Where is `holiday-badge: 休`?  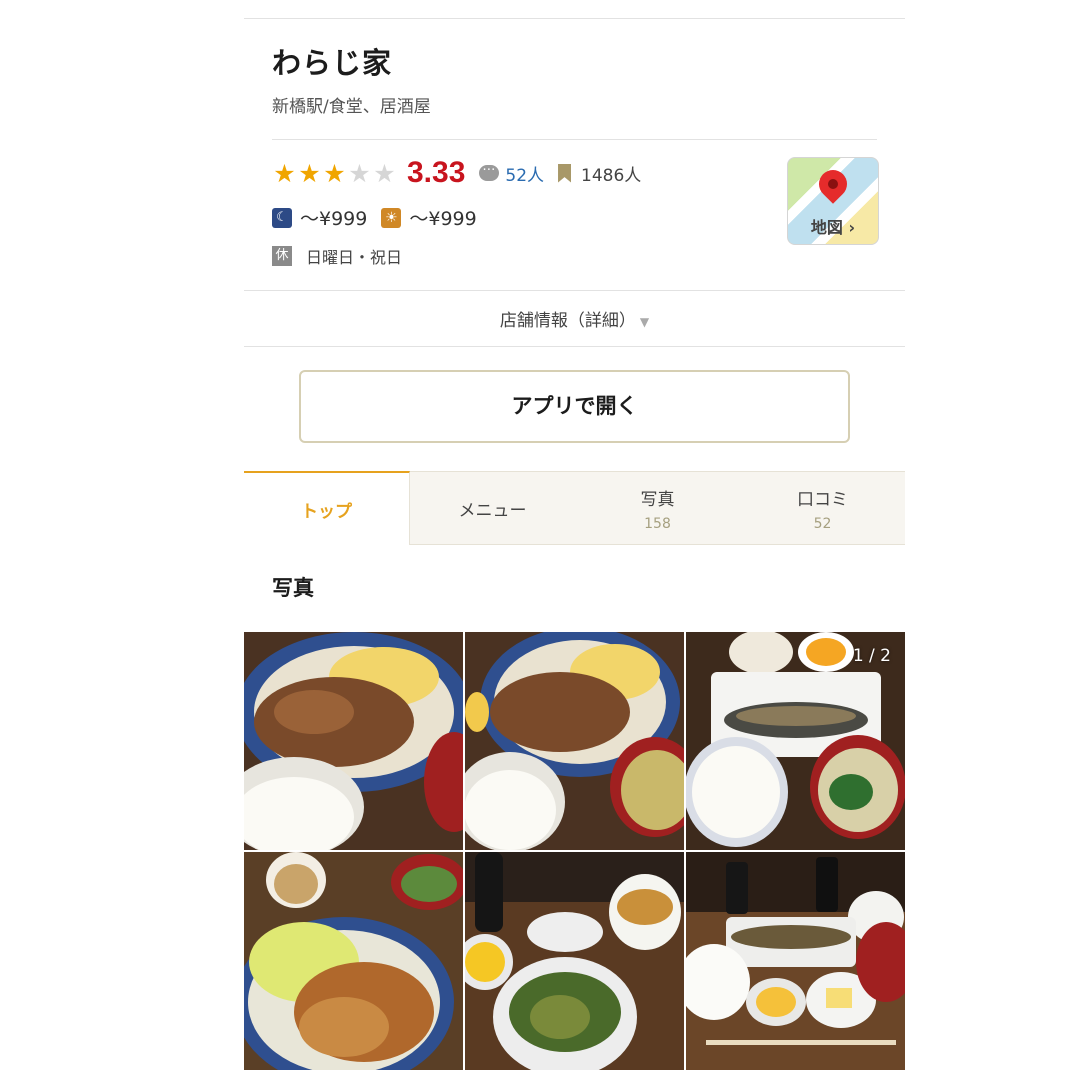 holiday-badge: 休 is located at coordinates (282, 256).